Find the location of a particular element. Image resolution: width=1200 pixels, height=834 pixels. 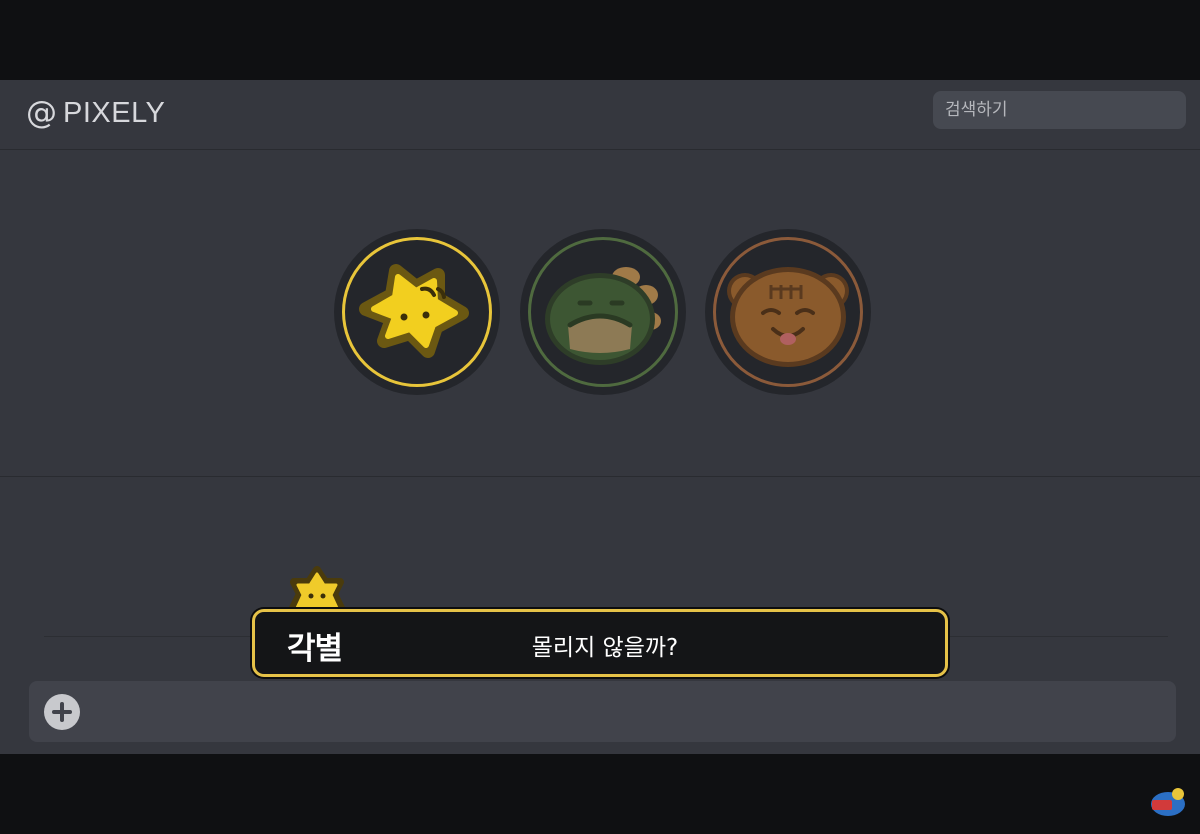

avatar-dinosaur is located at coordinates (603, 312).